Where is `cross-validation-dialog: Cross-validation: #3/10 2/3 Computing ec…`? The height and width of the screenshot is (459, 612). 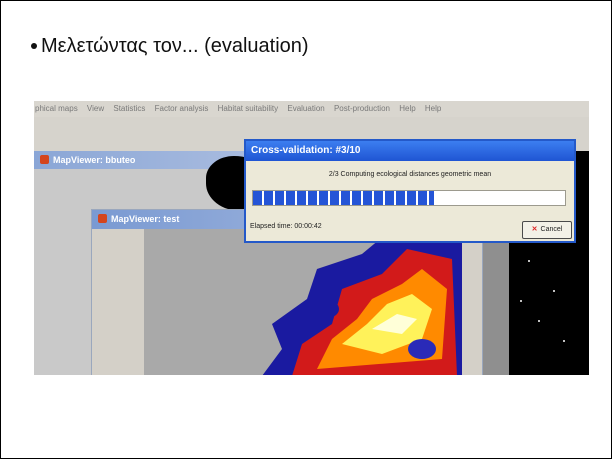
cross-validation-dialog: Cross-validation: #3/10 2/3 Computing ec… is located at coordinates (410, 191).